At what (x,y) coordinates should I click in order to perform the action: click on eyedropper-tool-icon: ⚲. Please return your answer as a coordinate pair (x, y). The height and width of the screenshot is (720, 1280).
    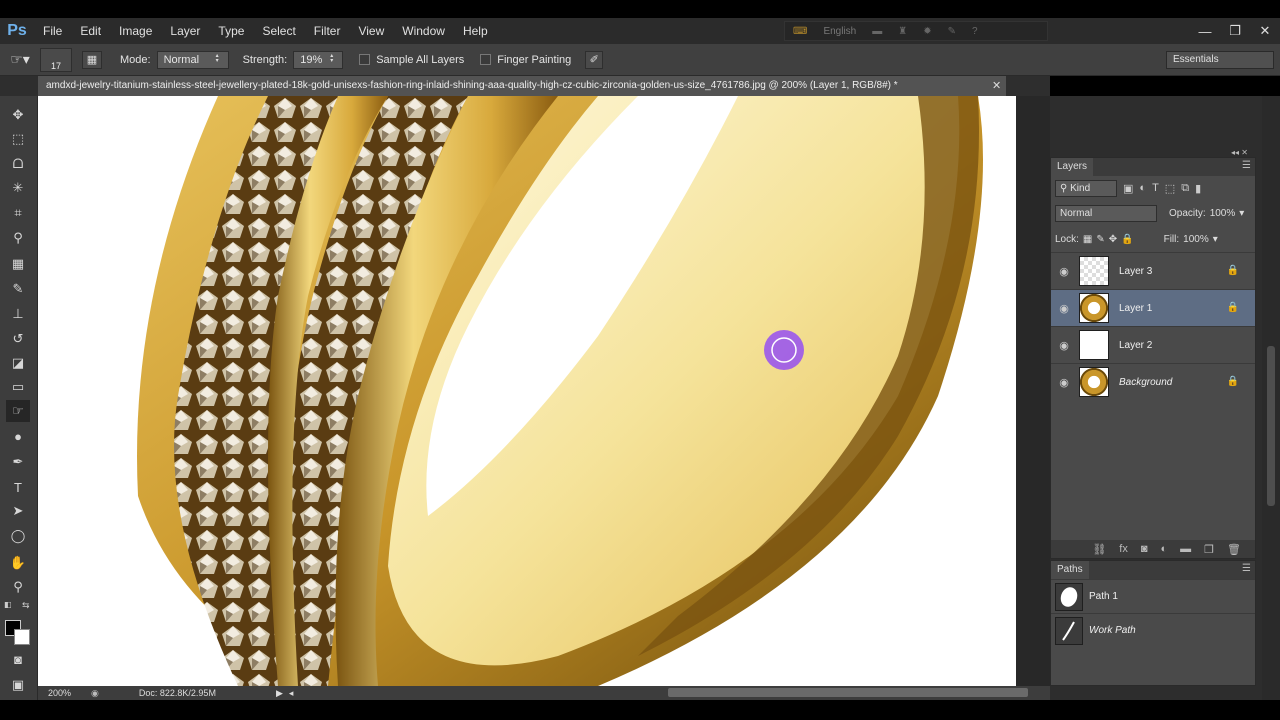
    Looking at the image, I should click on (18, 238).